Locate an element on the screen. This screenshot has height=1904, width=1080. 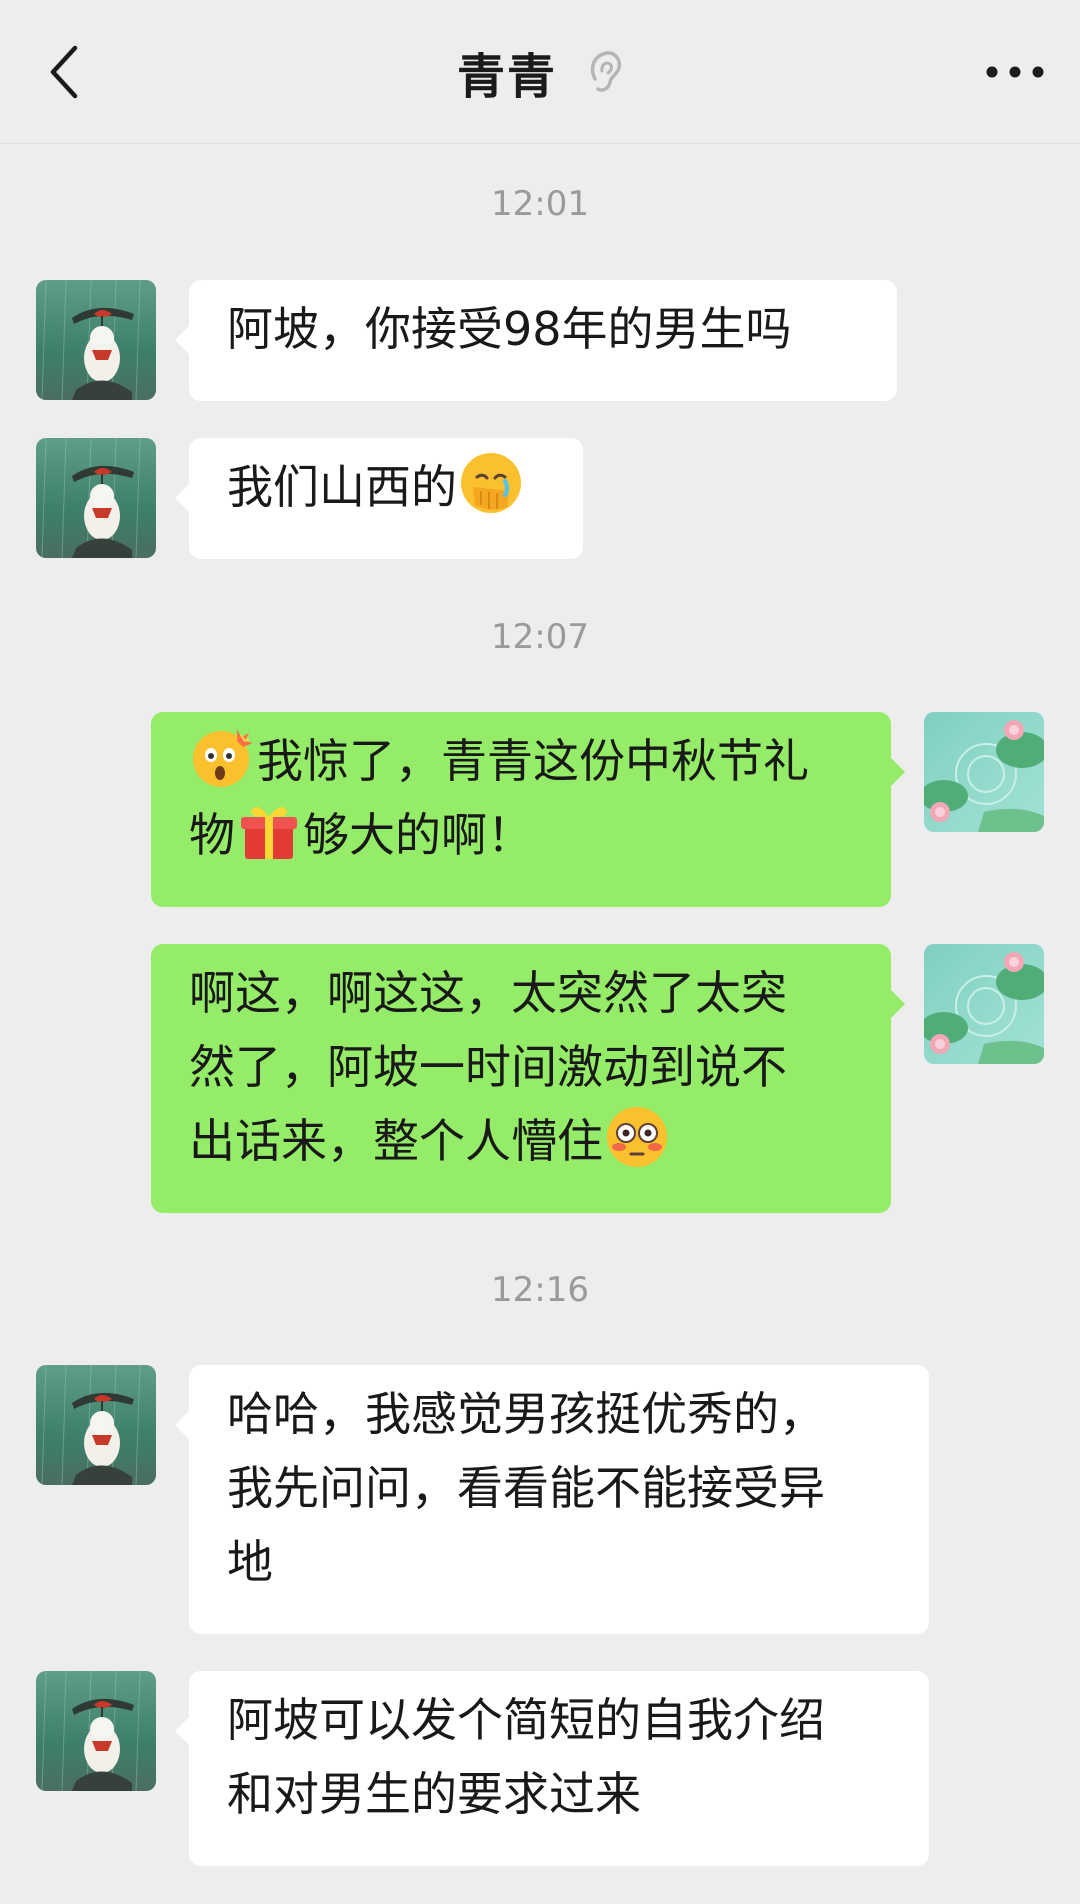
message-line: 哈哈，我感觉男孩挺优秀的， is located at coordinates (526, 1414).